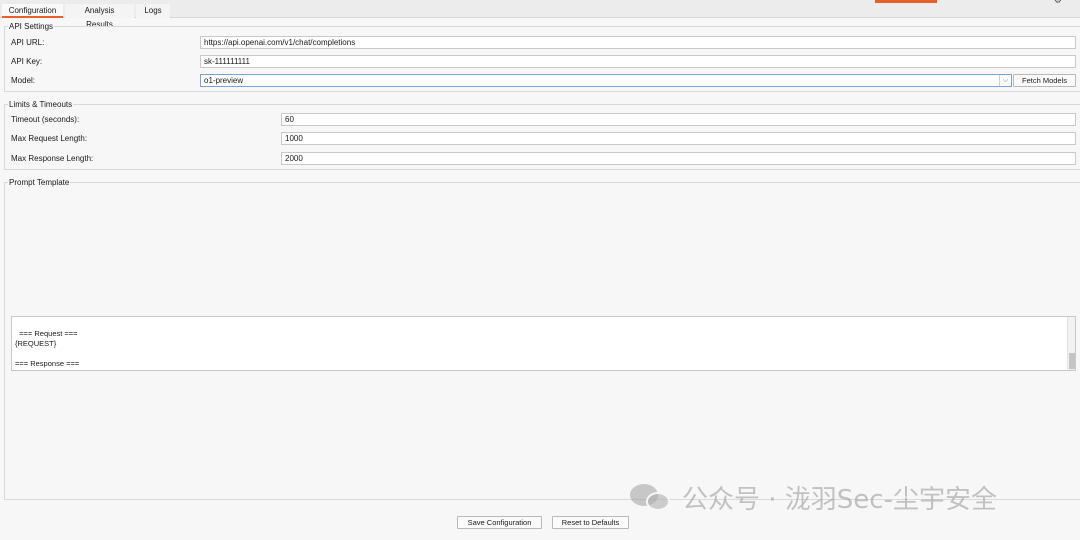 Image resolution: width=1080 pixels, height=540 pixels. Describe the element at coordinates (906, 1) in the screenshot. I see `active-extension-tab-indicator` at that location.